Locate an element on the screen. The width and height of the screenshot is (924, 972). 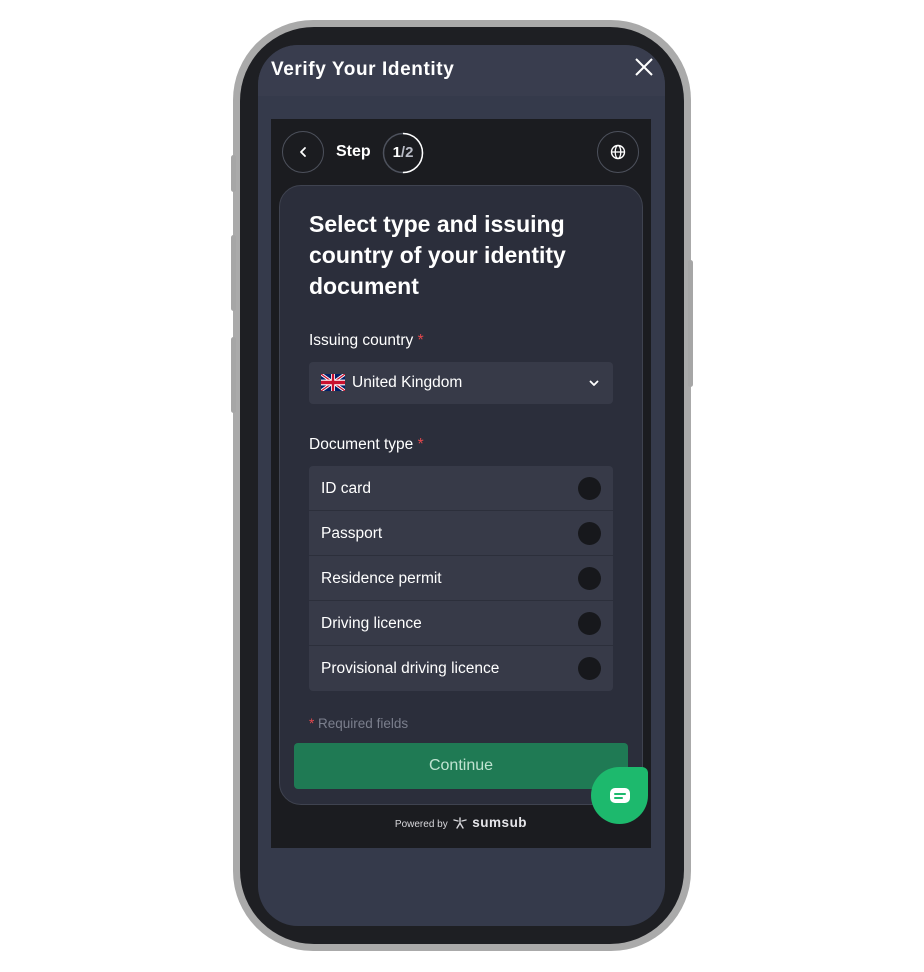
phone-volume-down-button is located at coordinates (233, 375).